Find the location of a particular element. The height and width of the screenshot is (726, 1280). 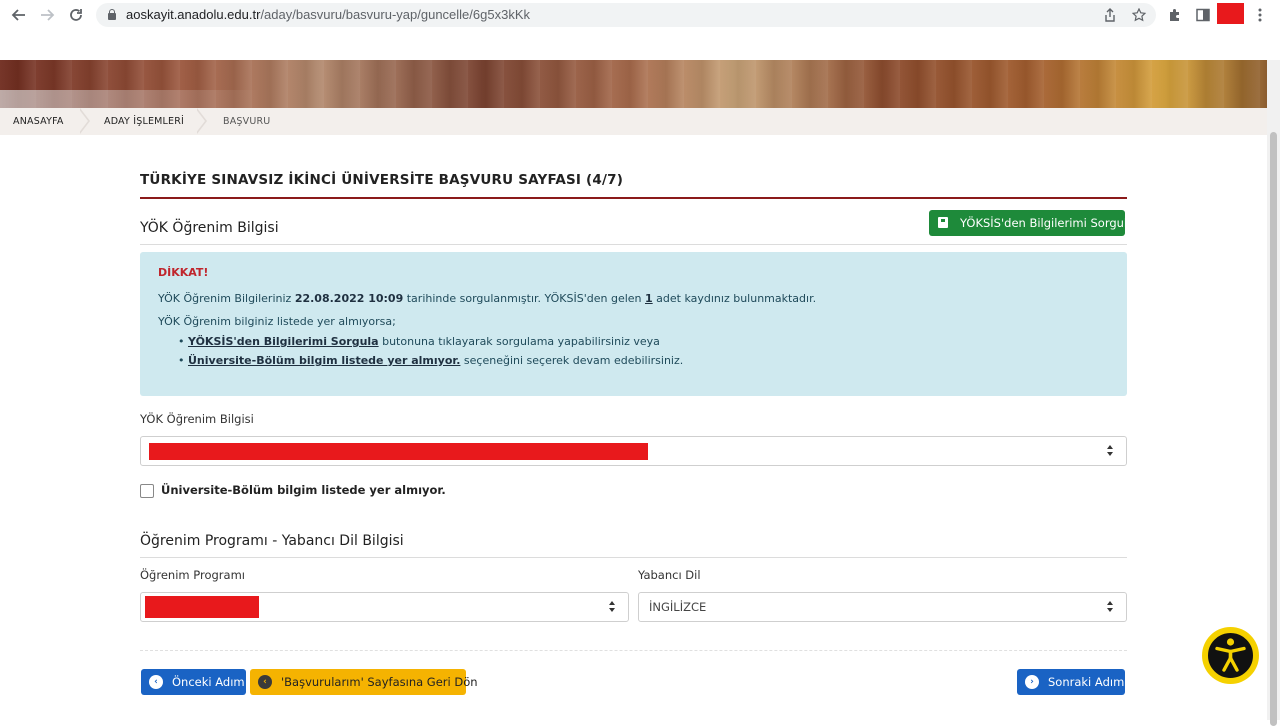

language-field-label: Yabancı Dil is located at coordinates (669, 575).